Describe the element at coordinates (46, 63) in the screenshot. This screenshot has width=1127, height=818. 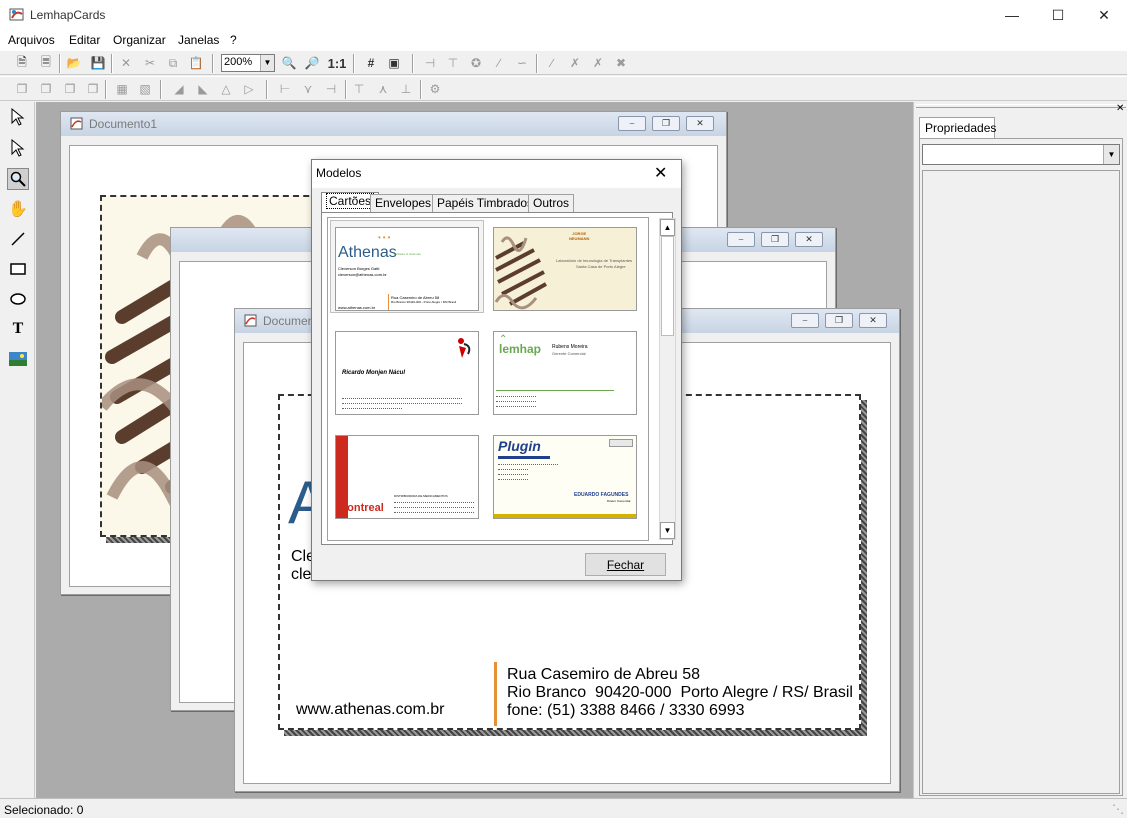
I see `new-blank-icon: 🗏` at that location.